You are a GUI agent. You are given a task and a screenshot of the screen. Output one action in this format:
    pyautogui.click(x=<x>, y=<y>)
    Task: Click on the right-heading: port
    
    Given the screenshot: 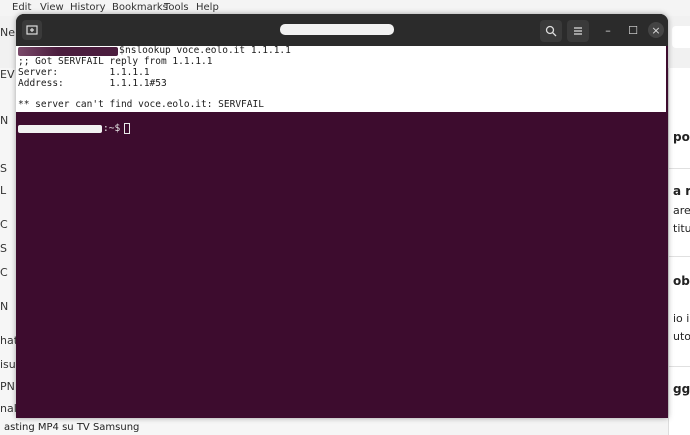 What is the action you would take?
    pyautogui.click(x=681, y=137)
    